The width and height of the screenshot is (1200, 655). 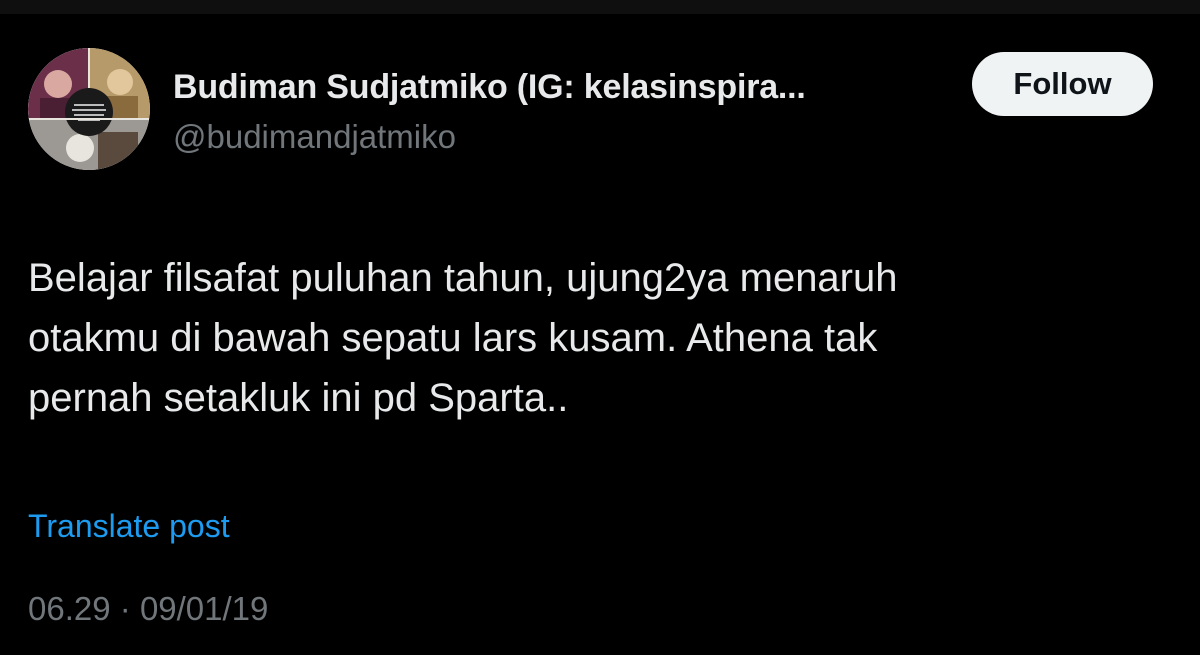 I want to click on author-handle: @budimandjatmiko, so click(x=314, y=137).